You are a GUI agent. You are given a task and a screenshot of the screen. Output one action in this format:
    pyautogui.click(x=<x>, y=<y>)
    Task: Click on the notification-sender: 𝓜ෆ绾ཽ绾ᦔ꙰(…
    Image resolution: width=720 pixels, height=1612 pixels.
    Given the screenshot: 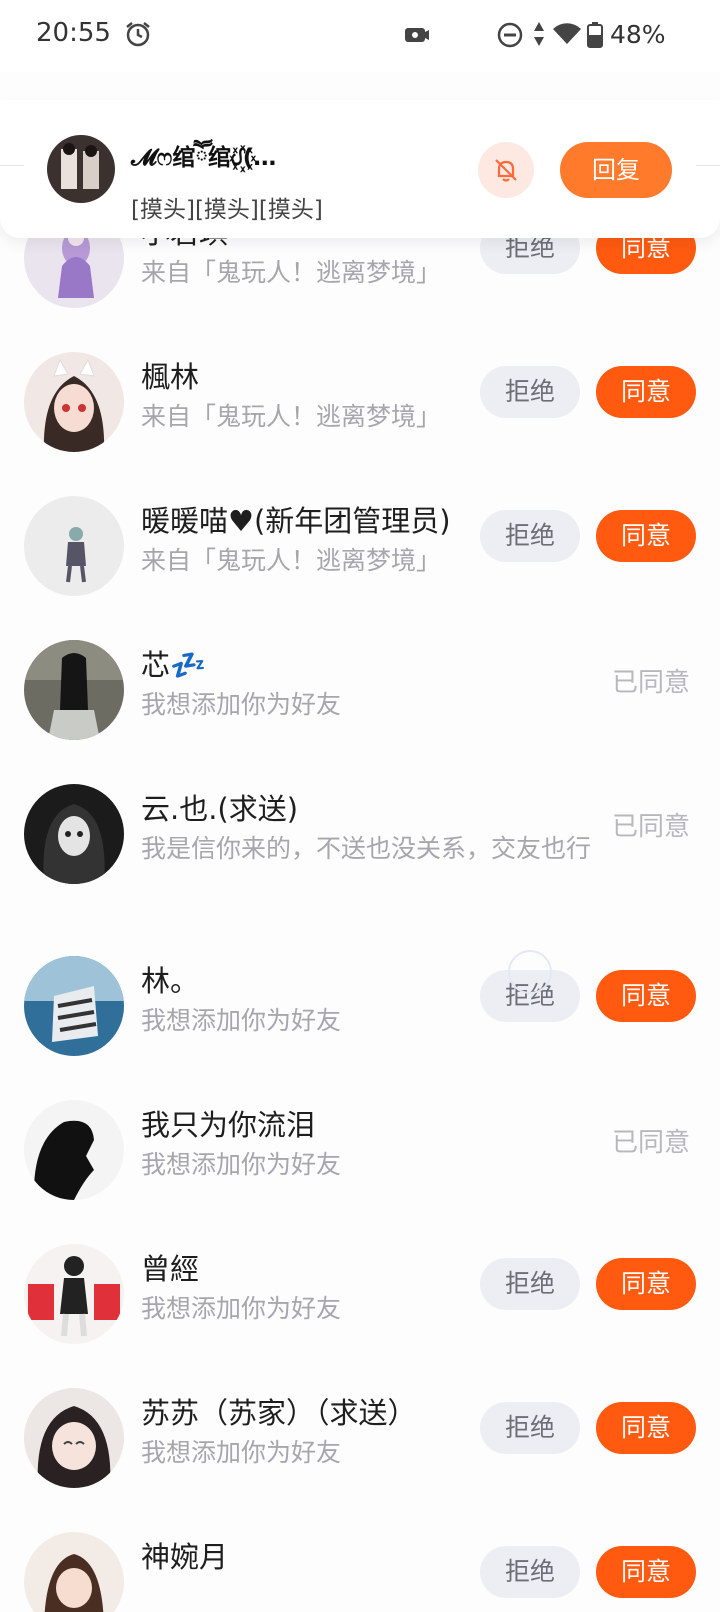 What is the action you would take?
    pyautogui.click(x=204, y=158)
    